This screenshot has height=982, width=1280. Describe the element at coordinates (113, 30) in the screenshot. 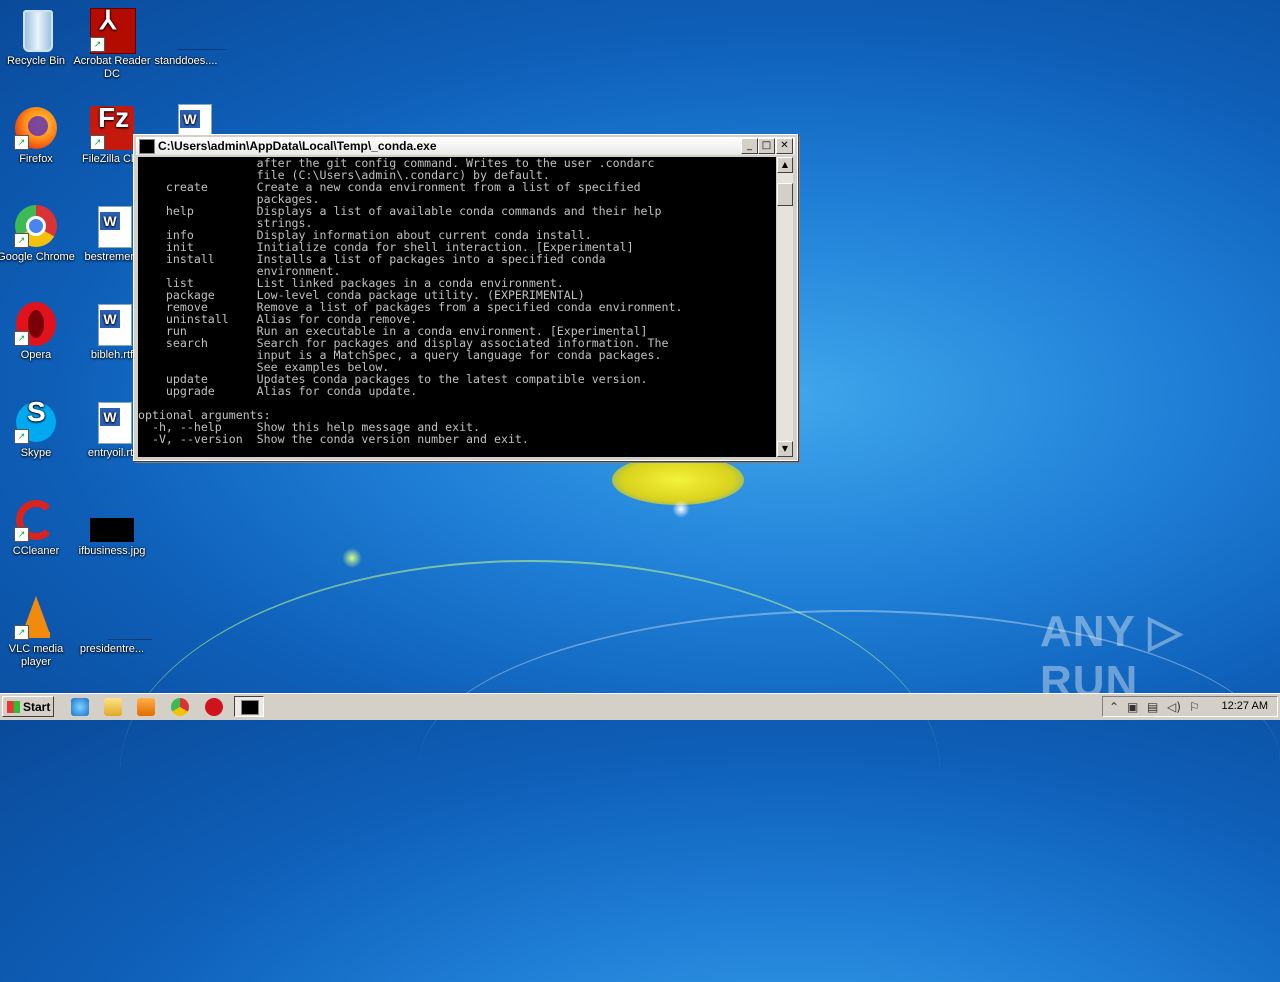

I see `acrobat-icon: ⅄ ↗` at that location.